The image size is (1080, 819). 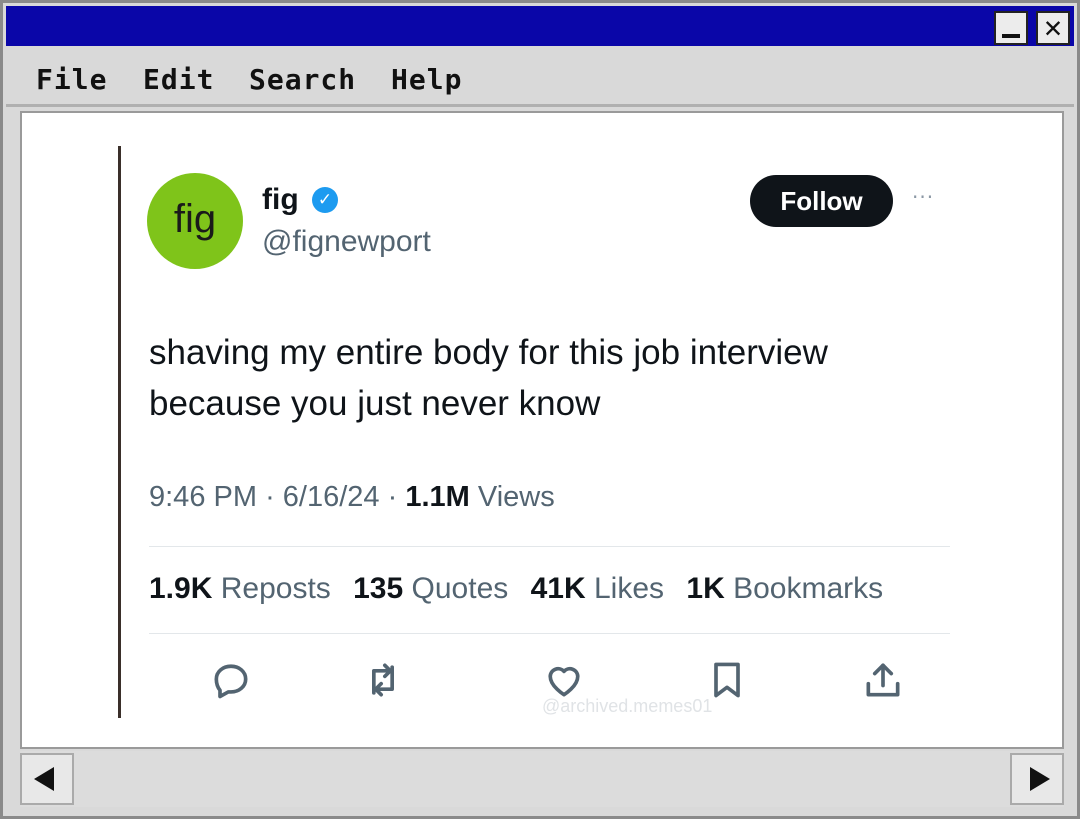 What do you see at coordinates (437, 497) in the screenshot?
I see `views-count: 1.1M` at bounding box center [437, 497].